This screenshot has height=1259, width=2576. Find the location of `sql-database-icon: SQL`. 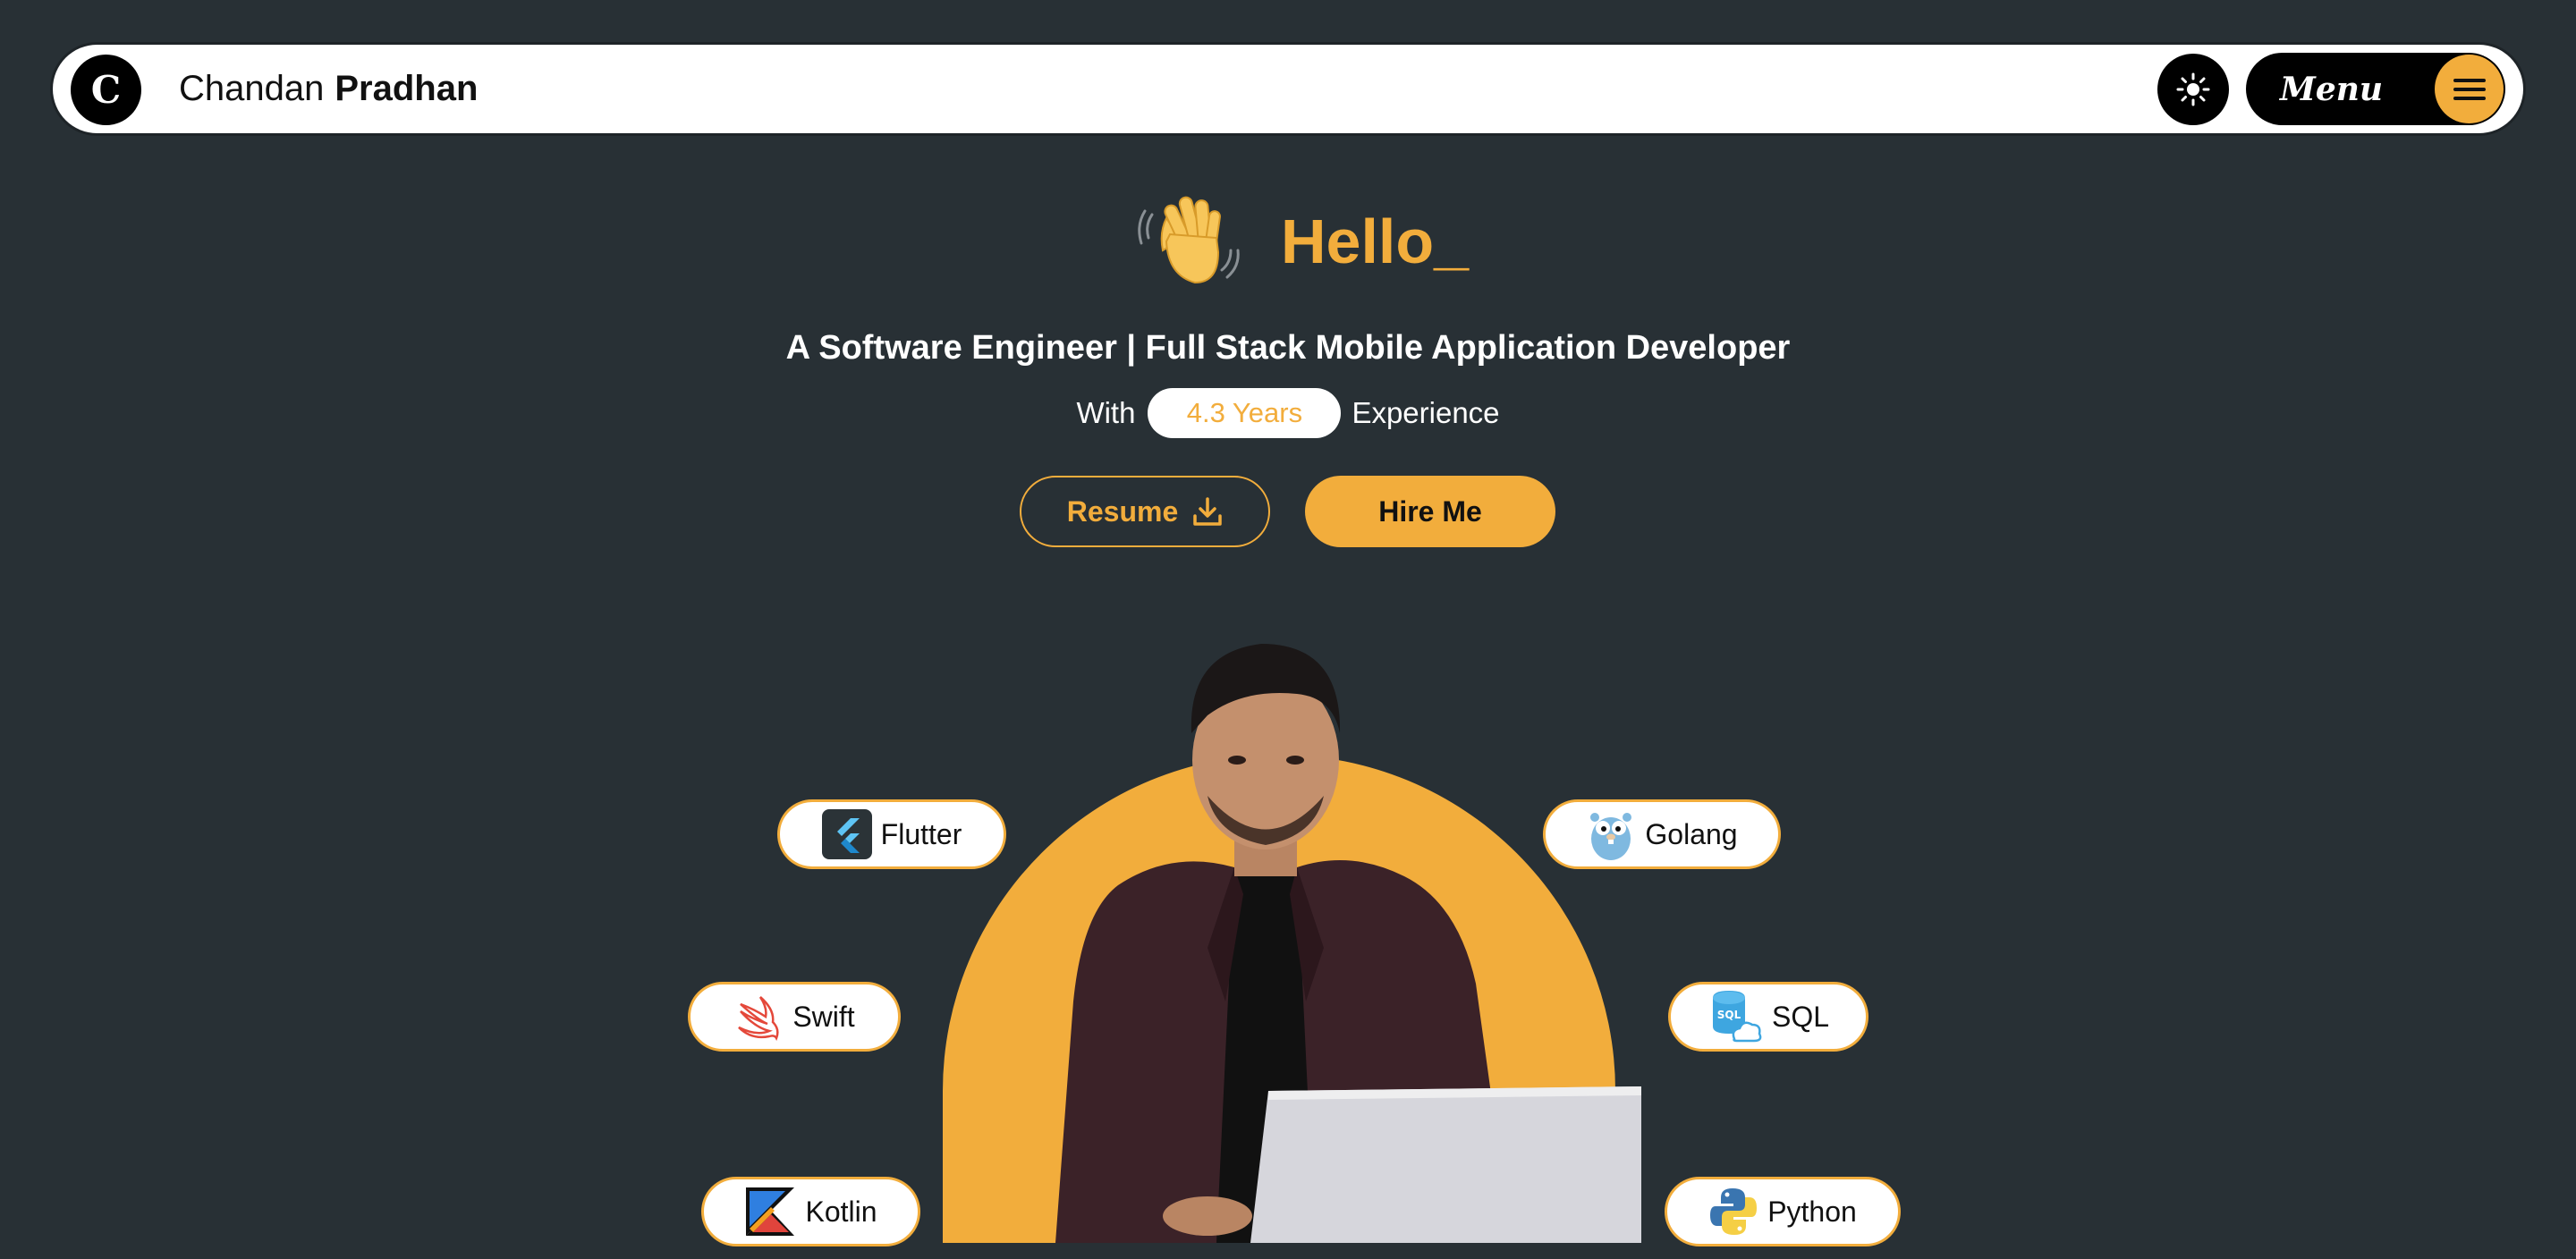

sql-database-icon: SQL is located at coordinates (1737, 1017).